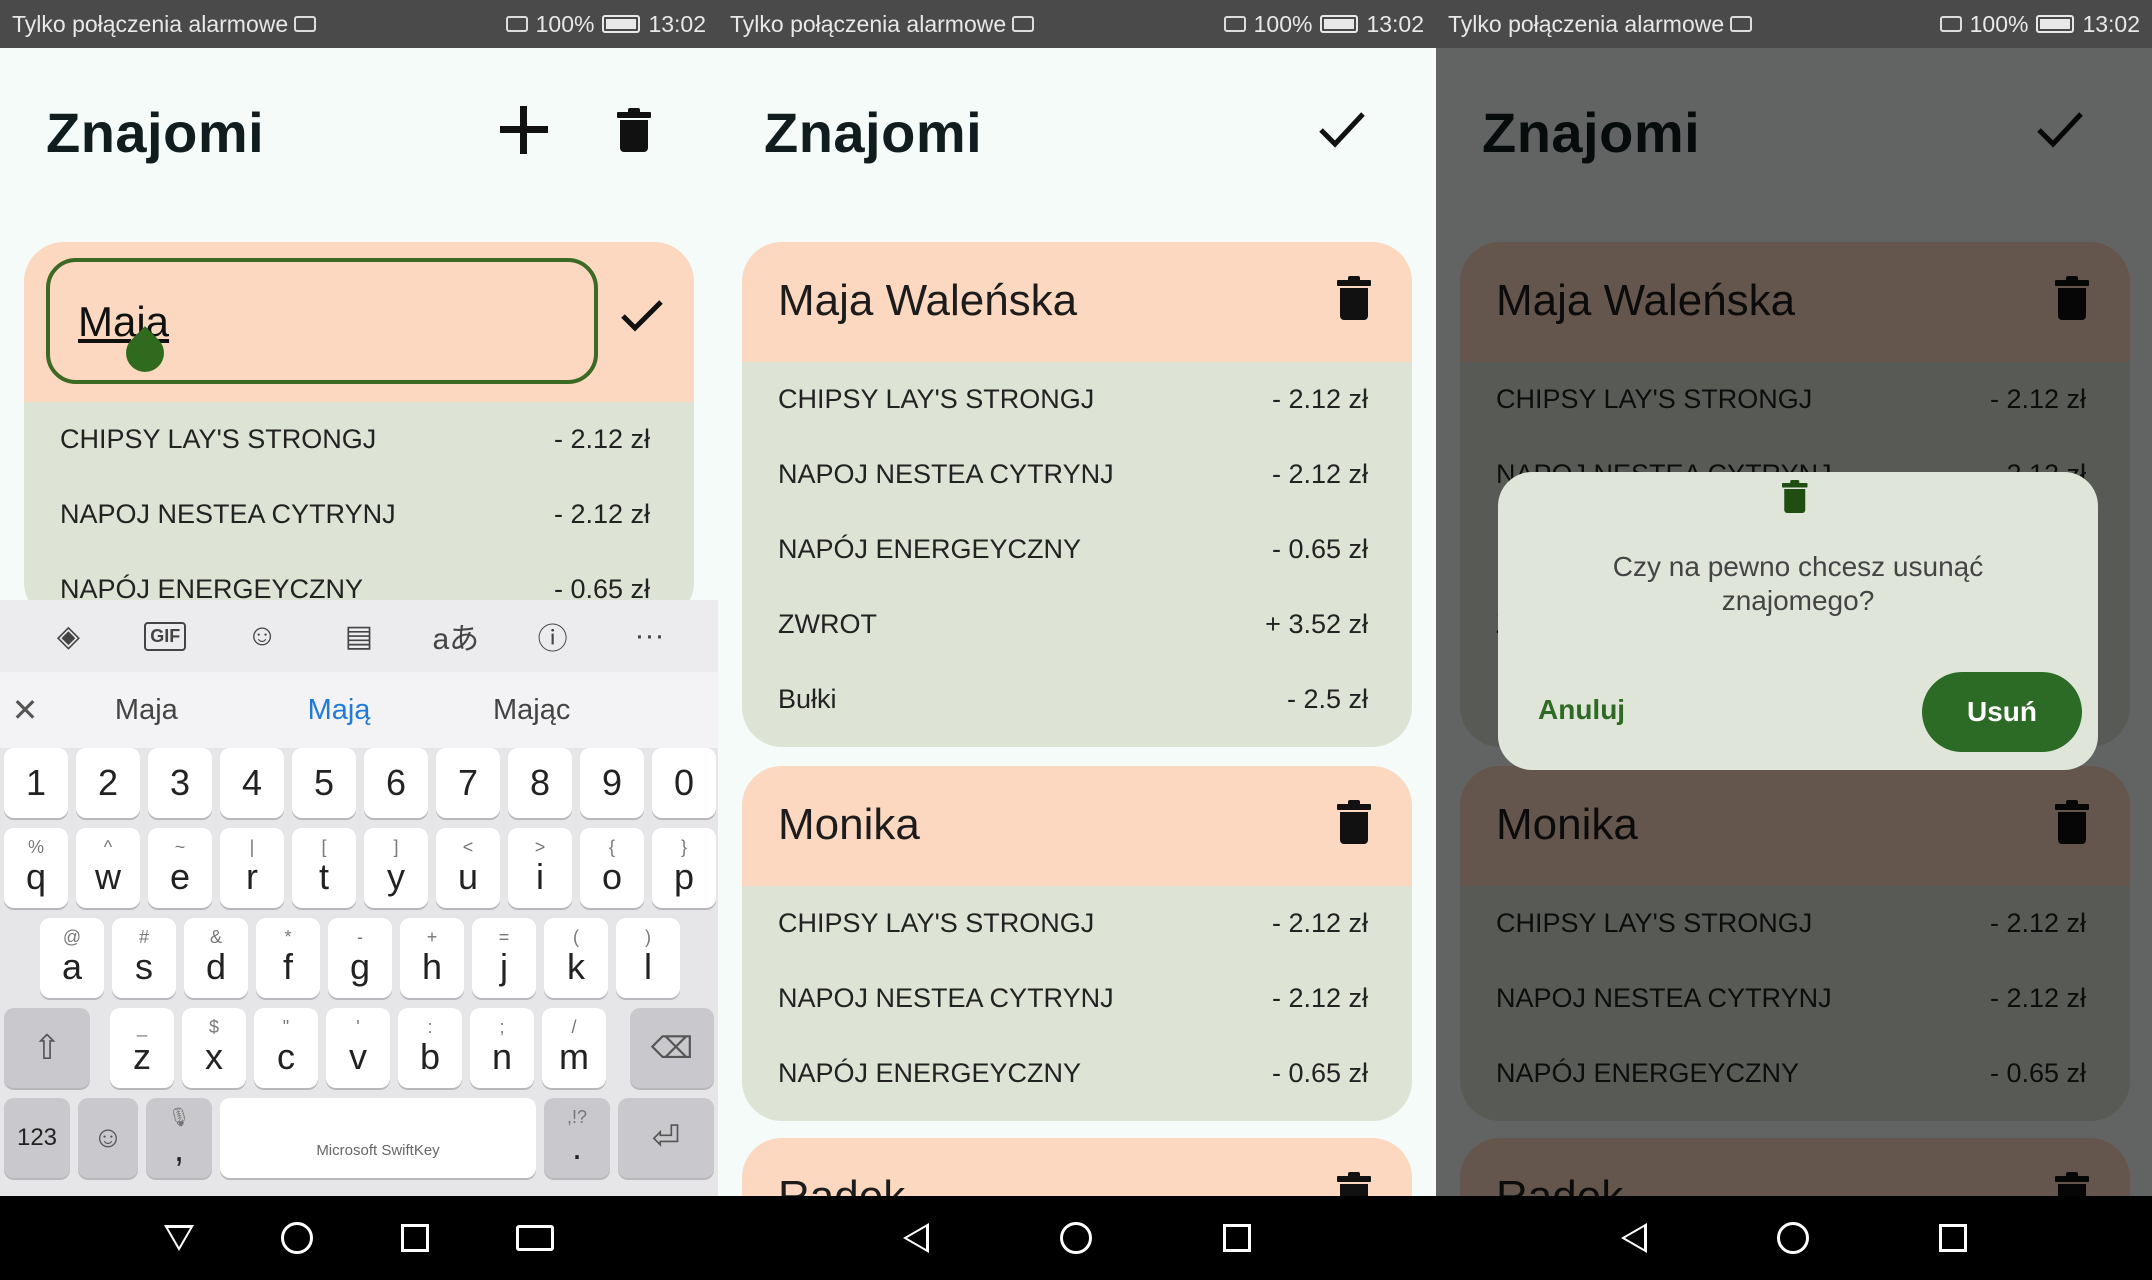 This screenshot has height=1280, width=2152. What do you see at coordinates (531, 710) in the screenshot?
I see `suggestion-3: Mając` at bounding box center [531, 710].